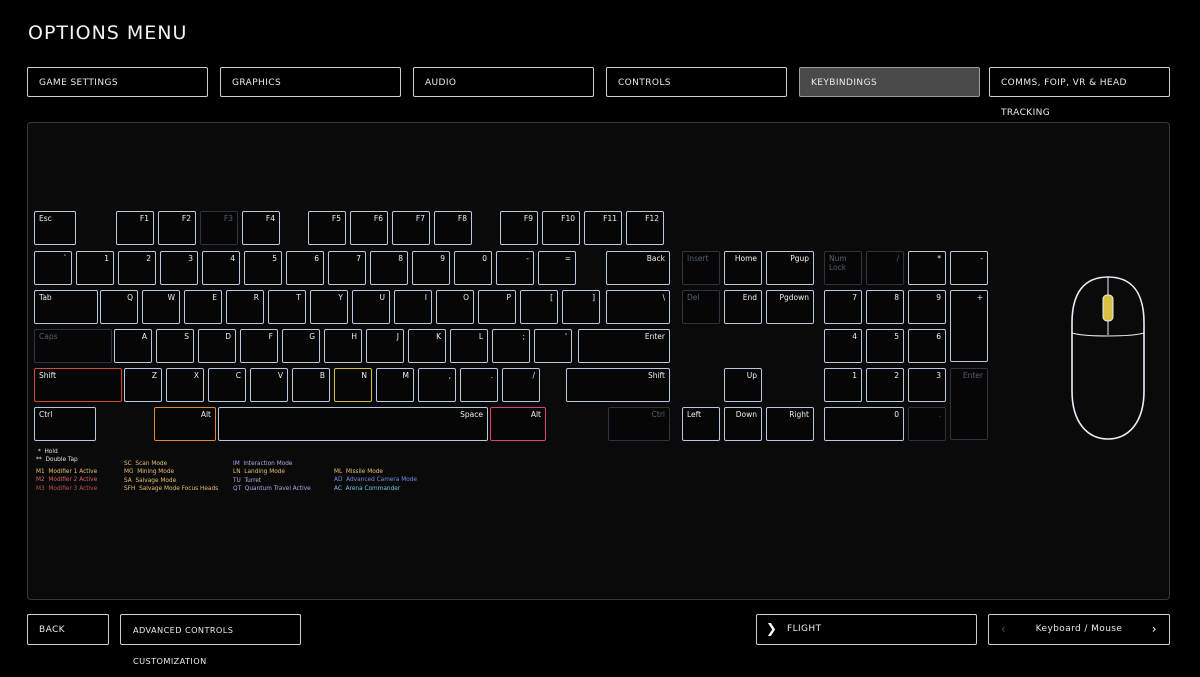 The image size is (1200, 677). Describe the element at coordinates (437, 385) in the screenshot. I see `key-comma: ,` at that location.